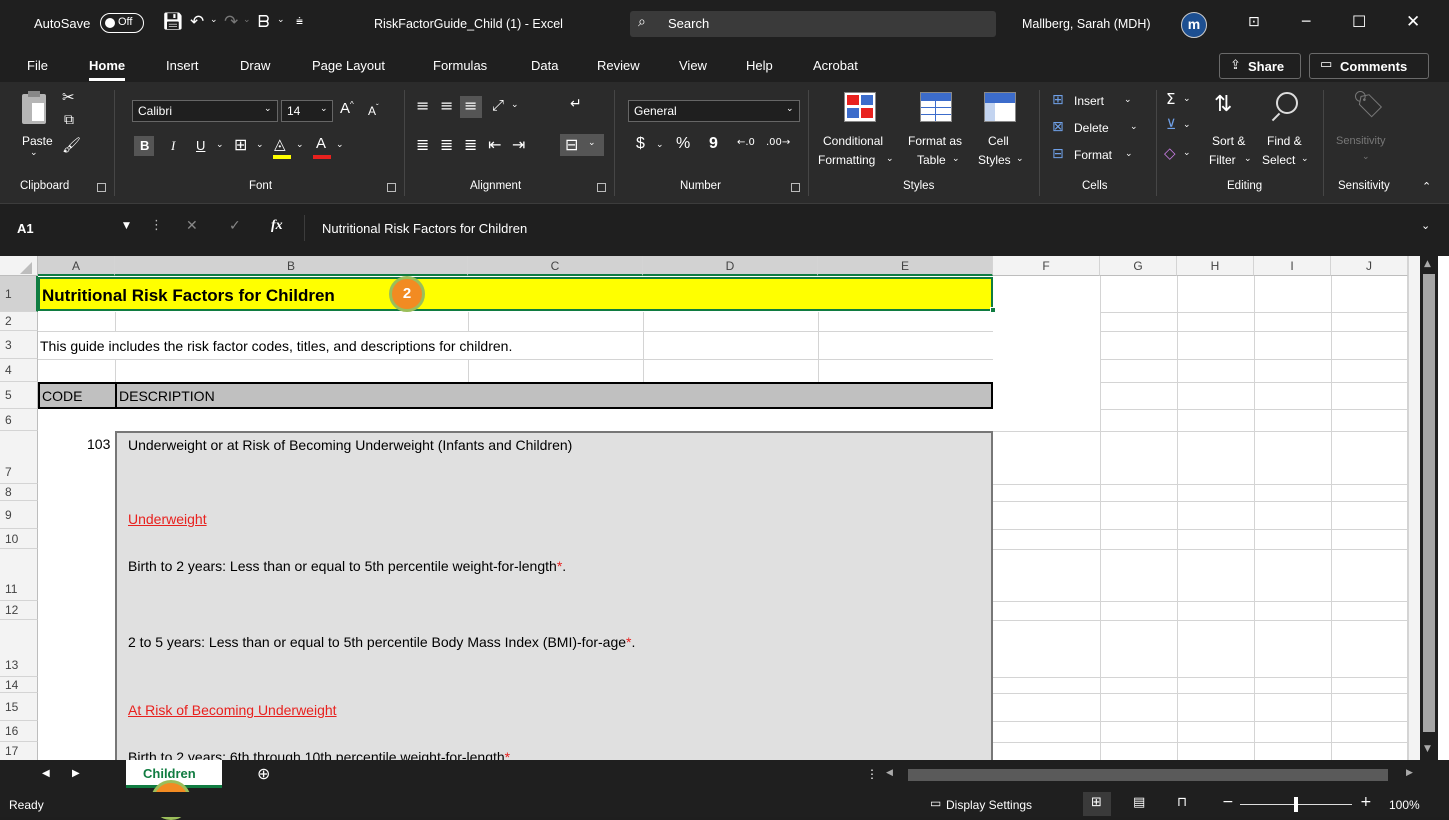 The image size is (1449, 820). What do you see at coordinates (19, 731) in the screenshot?
I see `row-header-16: 16` at bounding box center [19, 731].